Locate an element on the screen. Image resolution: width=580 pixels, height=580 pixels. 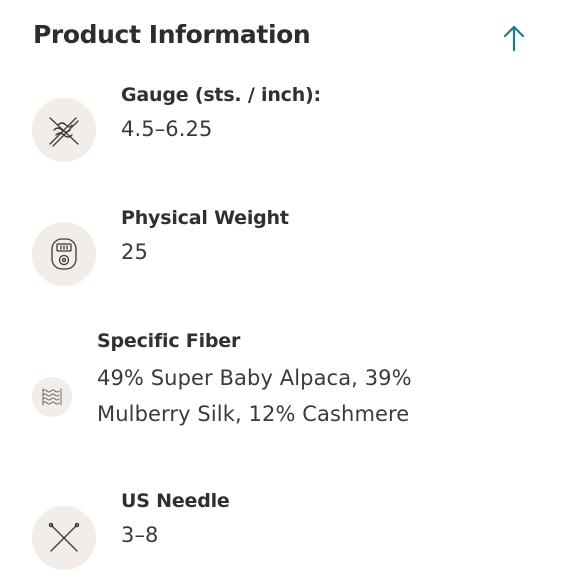
arrow-up-icon is located at coordinates (514, 38).